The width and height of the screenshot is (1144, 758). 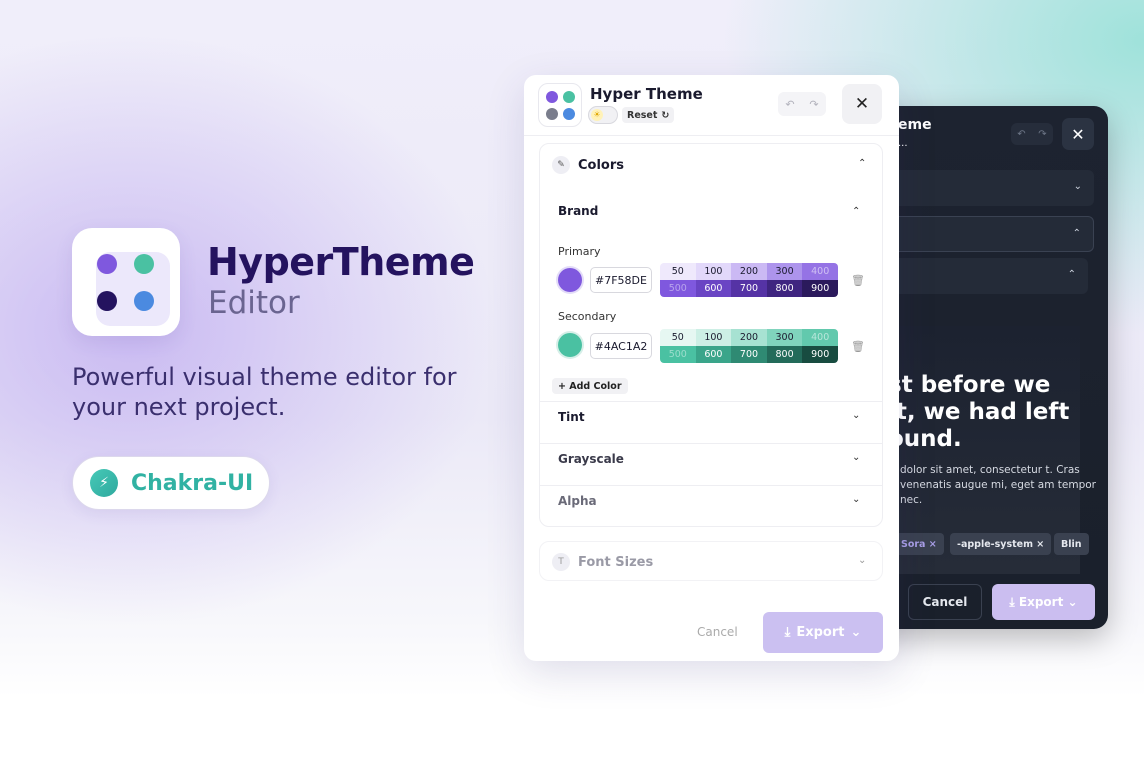 What do you see at coordinates (104, 483) in the screenshot?
I see `lightning-icon: ⚡` at bounding box center [104, 483].